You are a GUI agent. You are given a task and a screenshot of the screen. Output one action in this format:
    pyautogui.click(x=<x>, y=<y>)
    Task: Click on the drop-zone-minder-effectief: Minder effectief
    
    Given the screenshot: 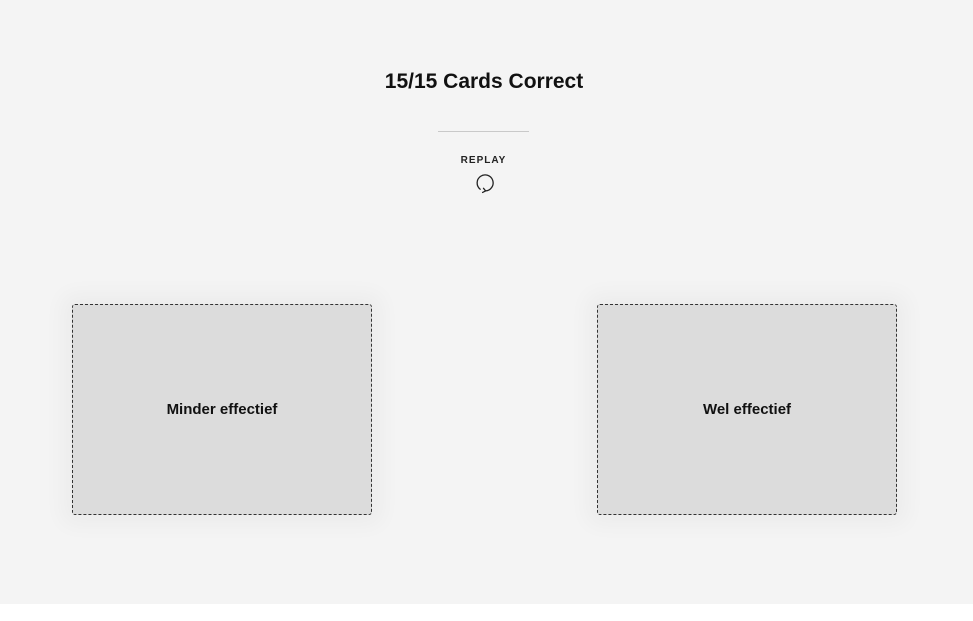 What is the action you would take?
    pyautogui.click(x=222, y=409)
    